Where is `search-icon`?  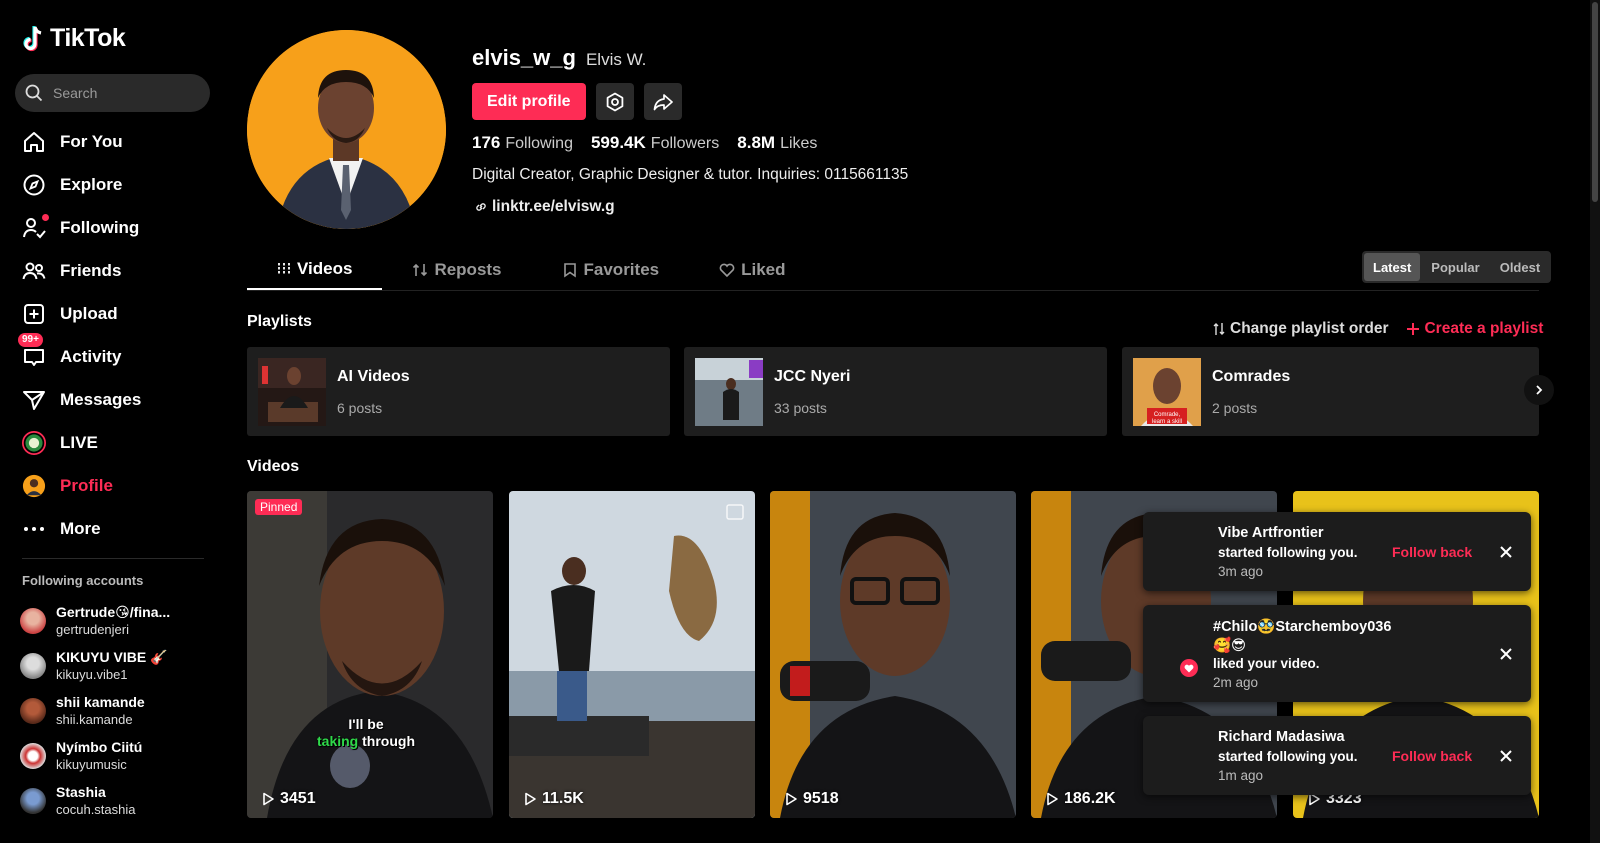
search-icon is located at coordinates (34, 93).